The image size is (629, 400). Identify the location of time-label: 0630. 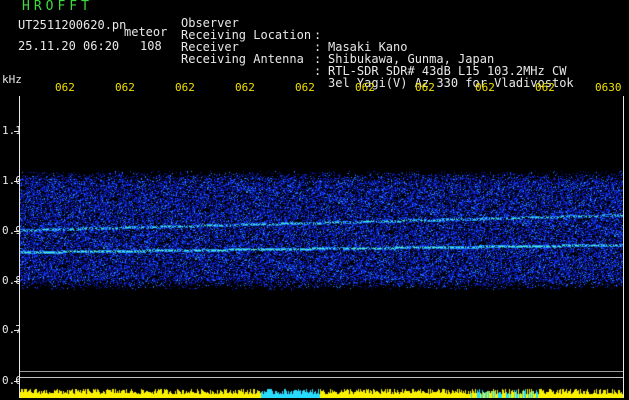
(608, 87).